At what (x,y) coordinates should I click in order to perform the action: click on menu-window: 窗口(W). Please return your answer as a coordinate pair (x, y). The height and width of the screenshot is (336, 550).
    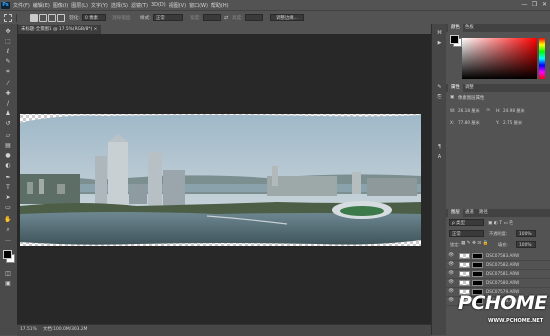
    Looking at the image, I should click on (198, 5).